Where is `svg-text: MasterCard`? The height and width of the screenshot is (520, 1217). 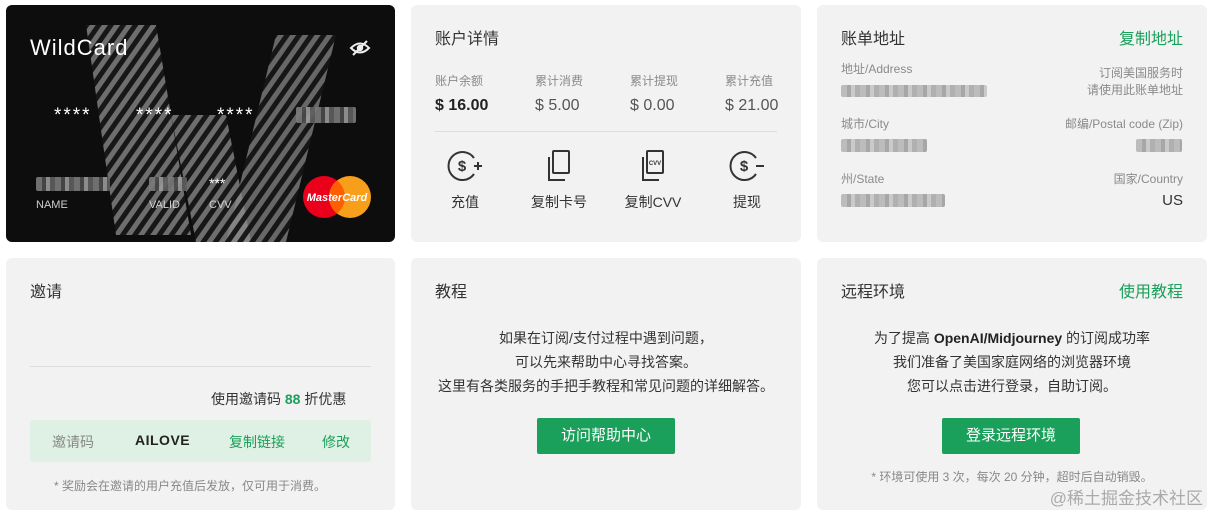 svg-text: MasterCard is located at coordinates (337, 198).